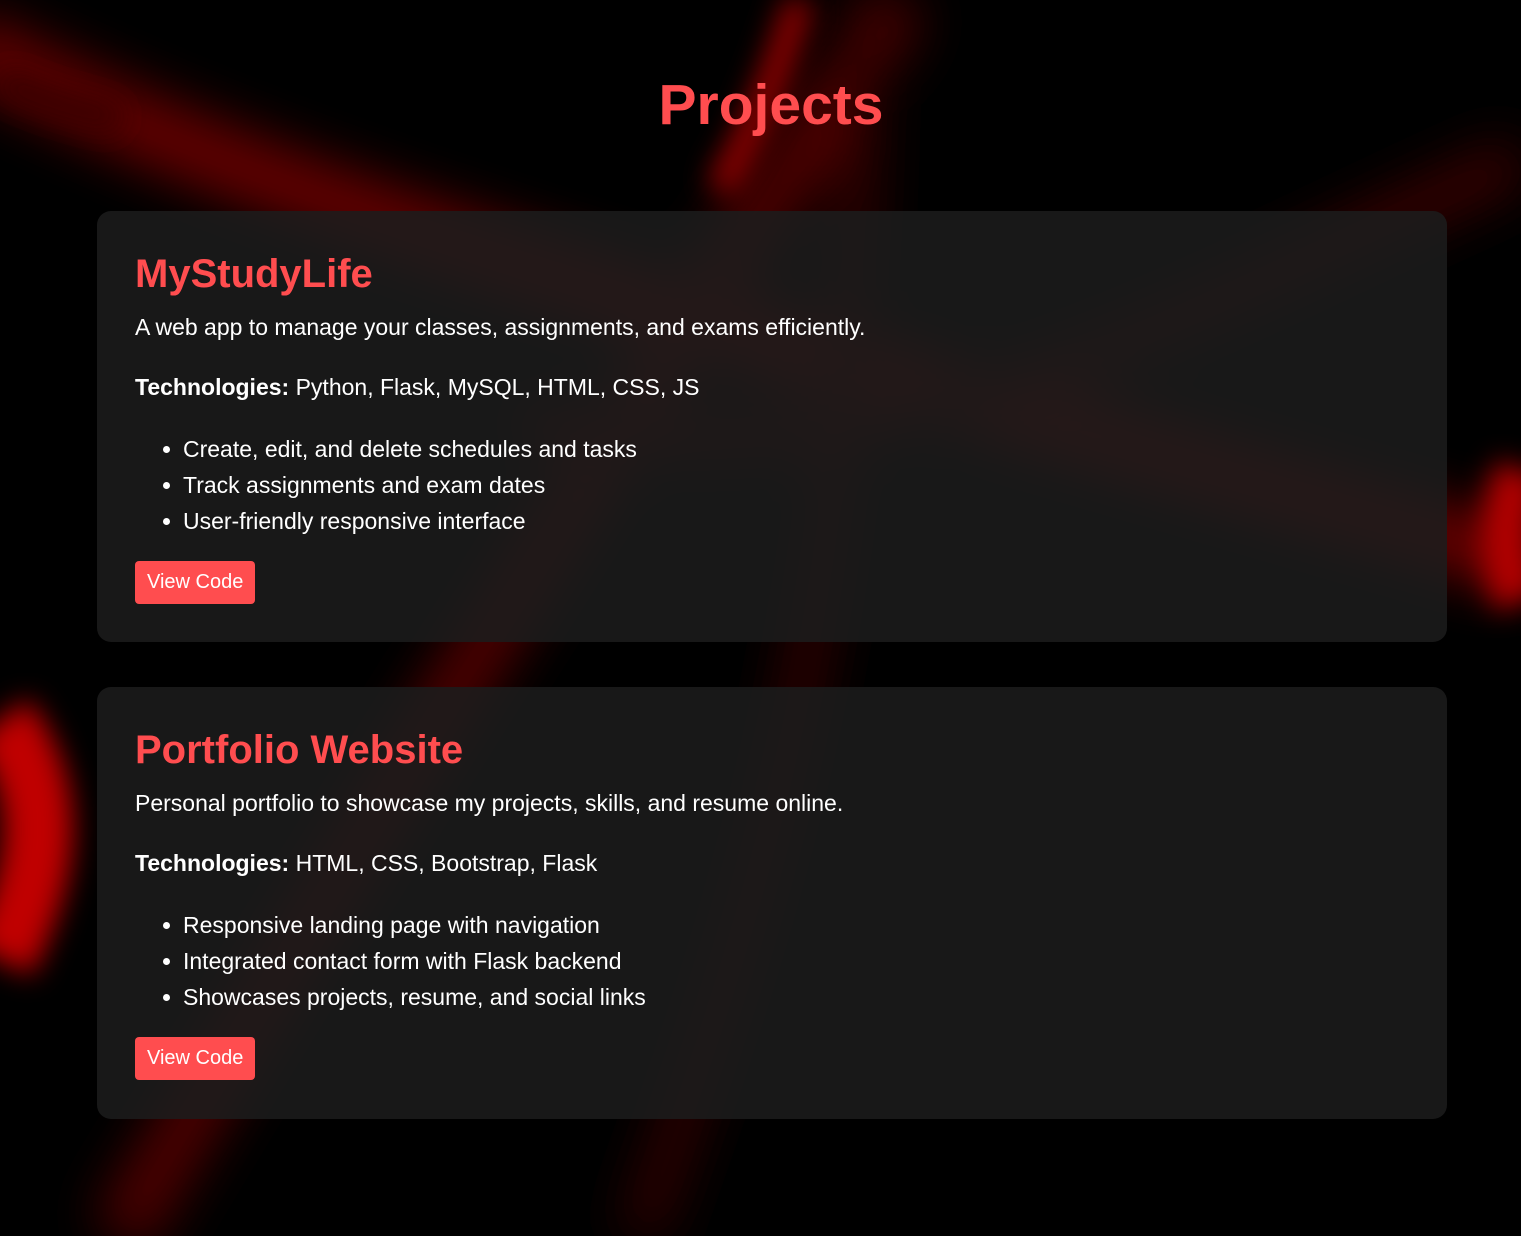  Describe the element at coordinates (354, 521) in the screenshot. I see `feature-text: User-friendly responsive interface` at that location.